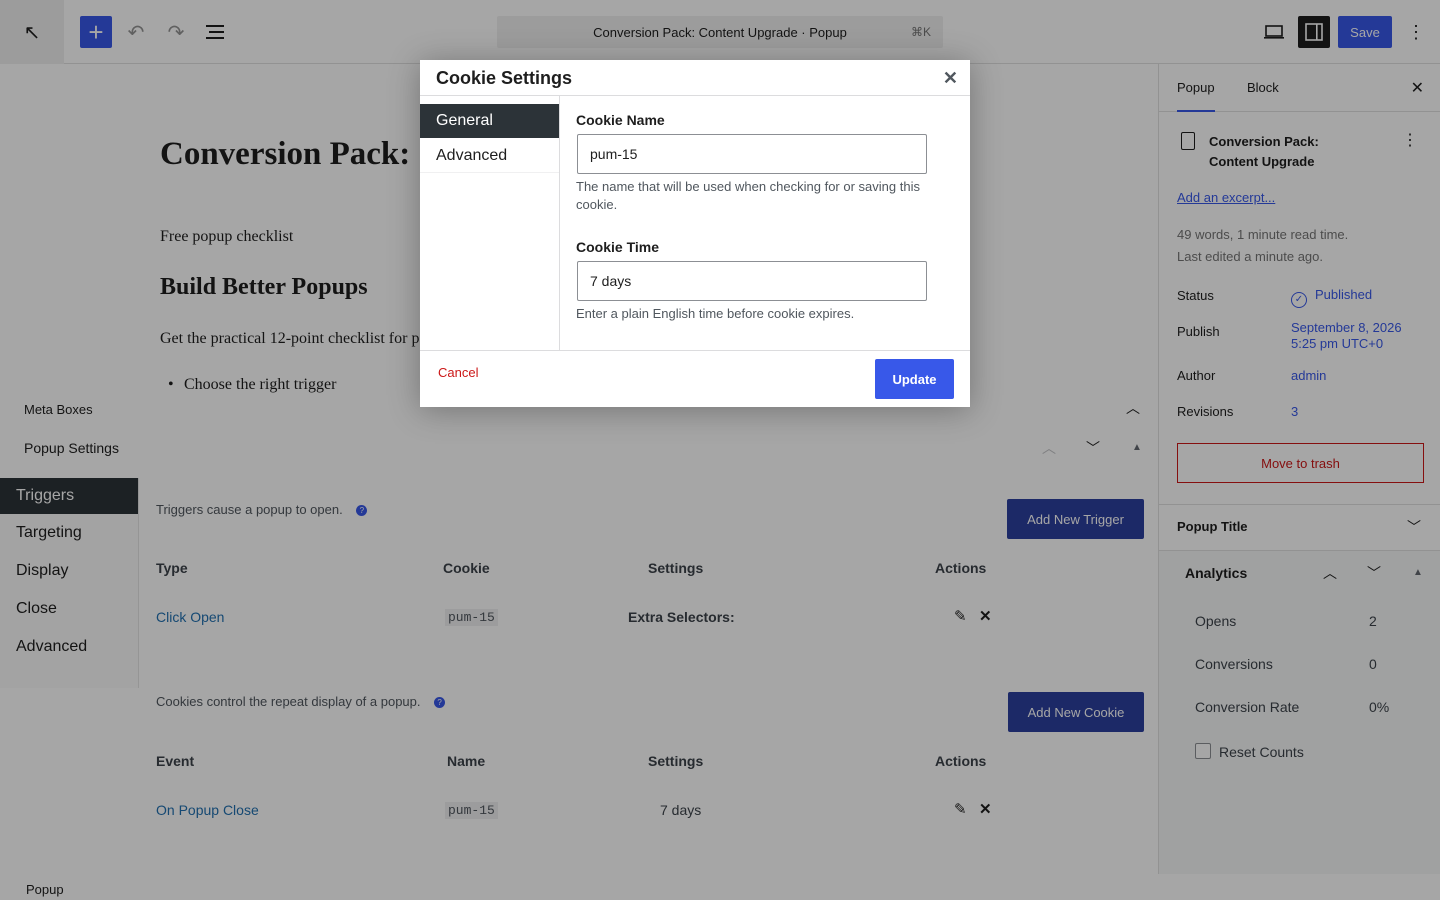 The height and width of the screenshot is (900, 1440). What do you see at coordinates (695, 78) in the screenshot?
I see `modal-header: Cookie Settings ✕` at bounding box center [695, 78].